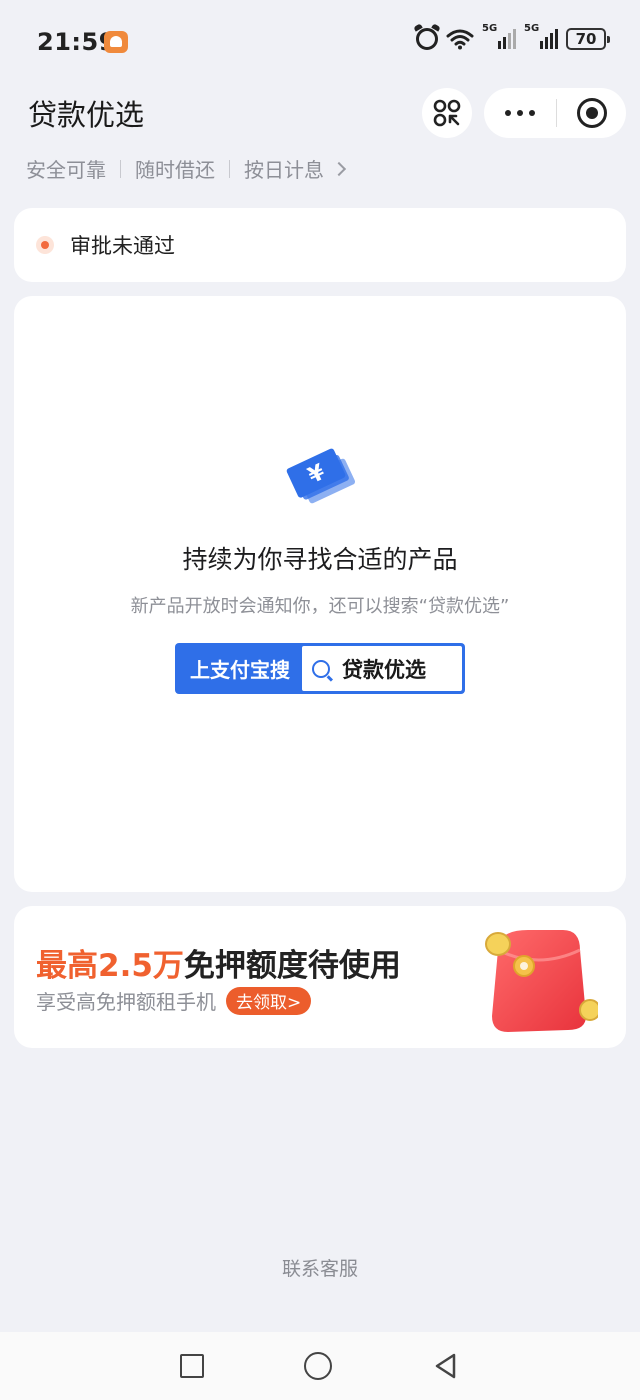 This screenshot has height=1400, width=640. What do you see at coordinates (292, 966) in the screenshot?
I see `promo-title-rest: 免押额度待使用` at bounding box center [292, 966].